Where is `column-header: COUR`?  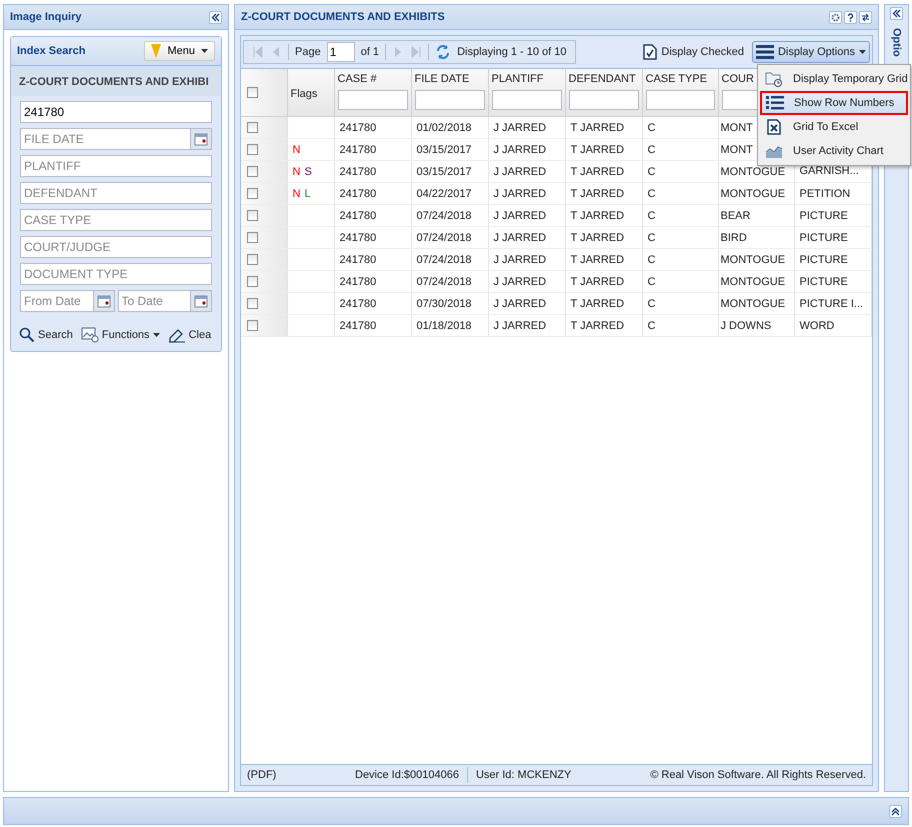
column-header: COUR is located at coordinates (738, 79).